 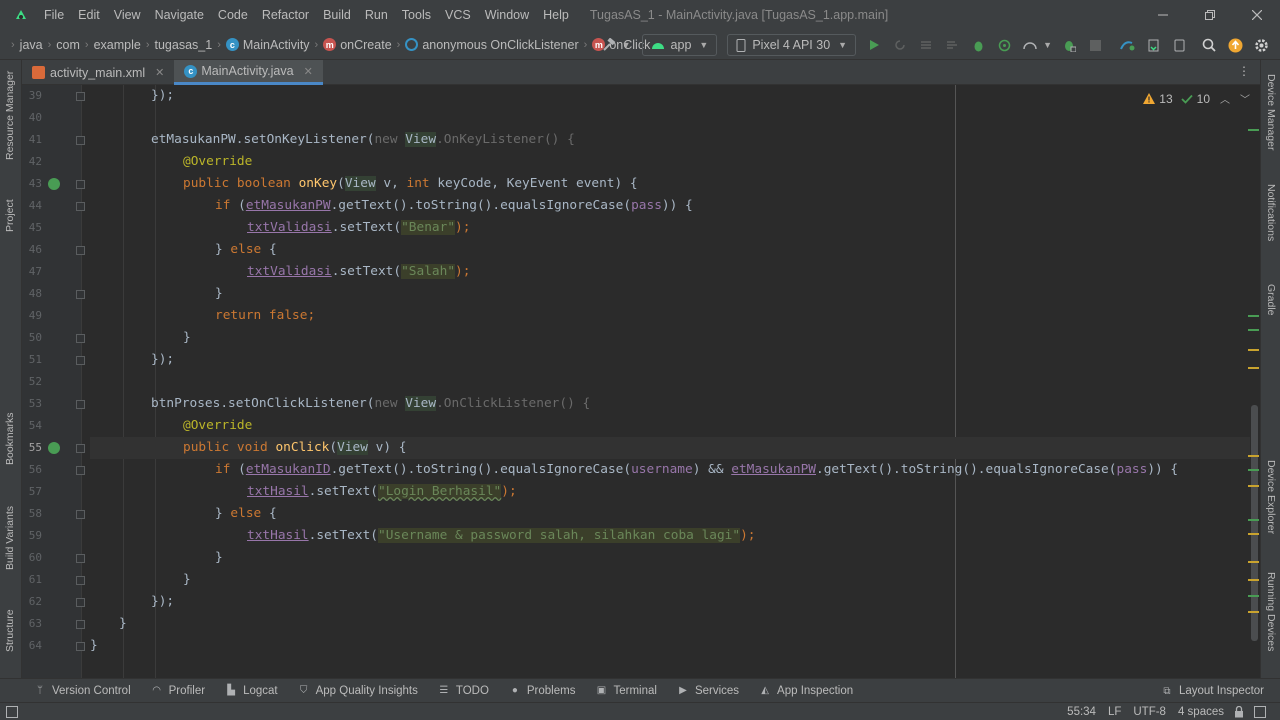 What do you see at coordinates (1030, 45) in the screenshot?
I see `coverage-button` at bounding box center [1030, 45].